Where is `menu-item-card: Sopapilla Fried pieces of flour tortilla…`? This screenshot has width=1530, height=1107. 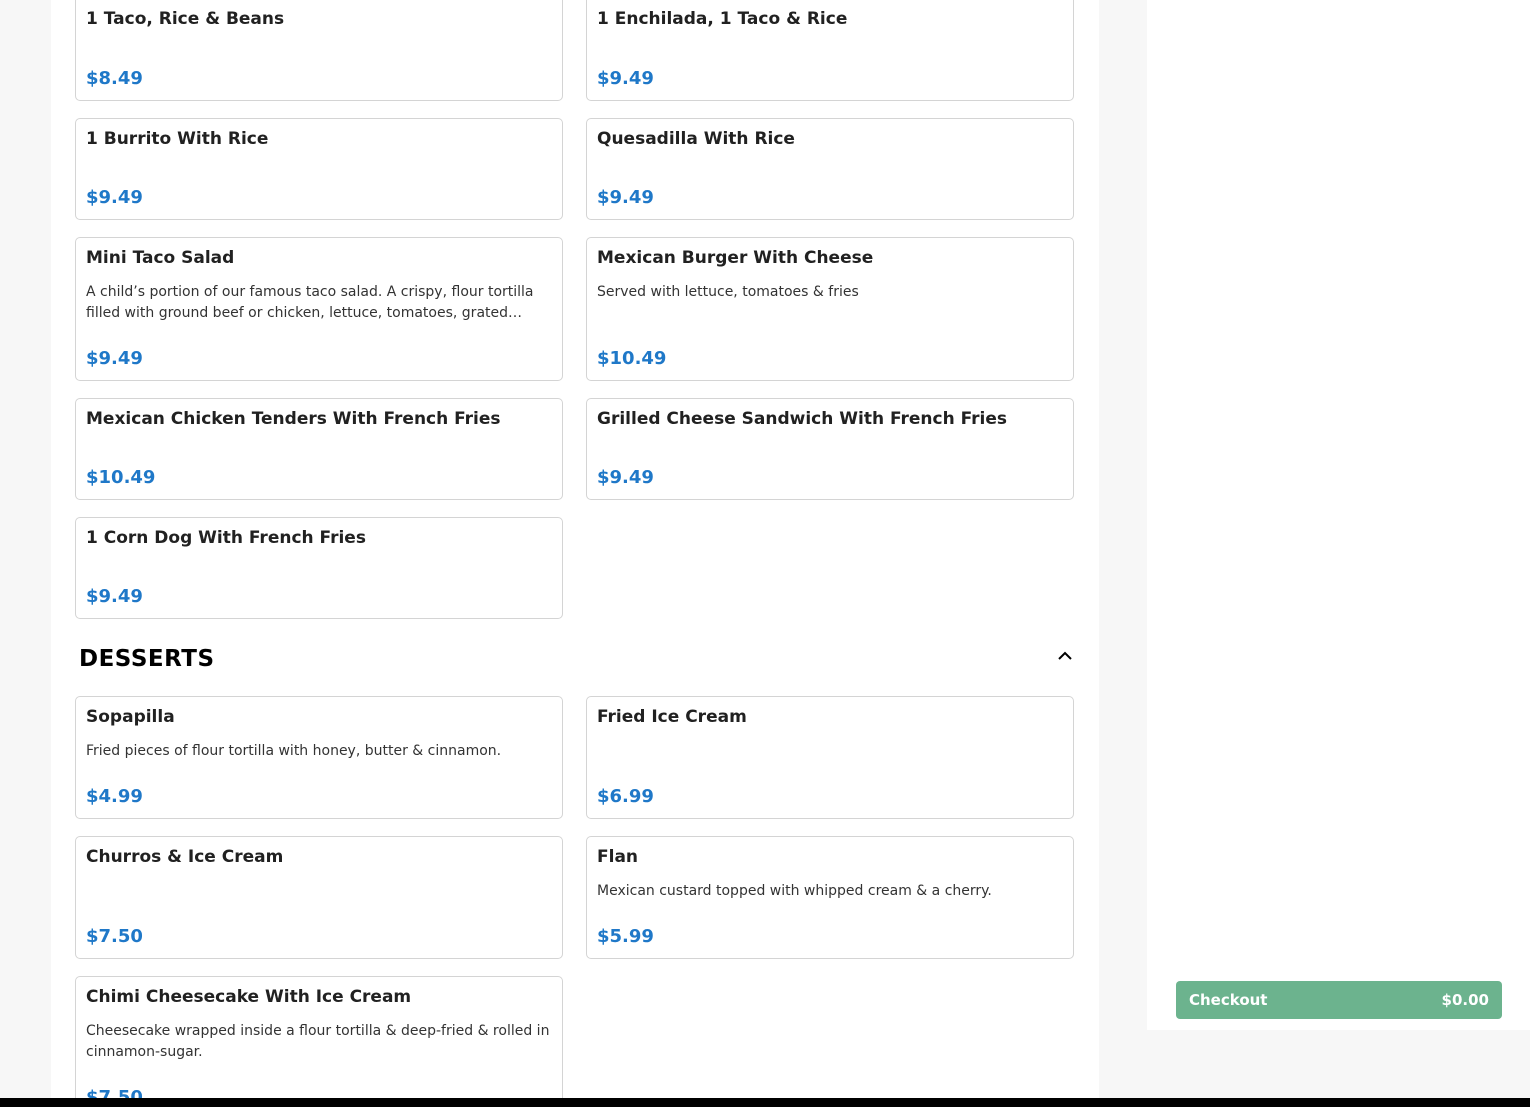
menu-item-card: Sopapilla Fried pieces of flour tortilla… is located at coordinates (319, 757).